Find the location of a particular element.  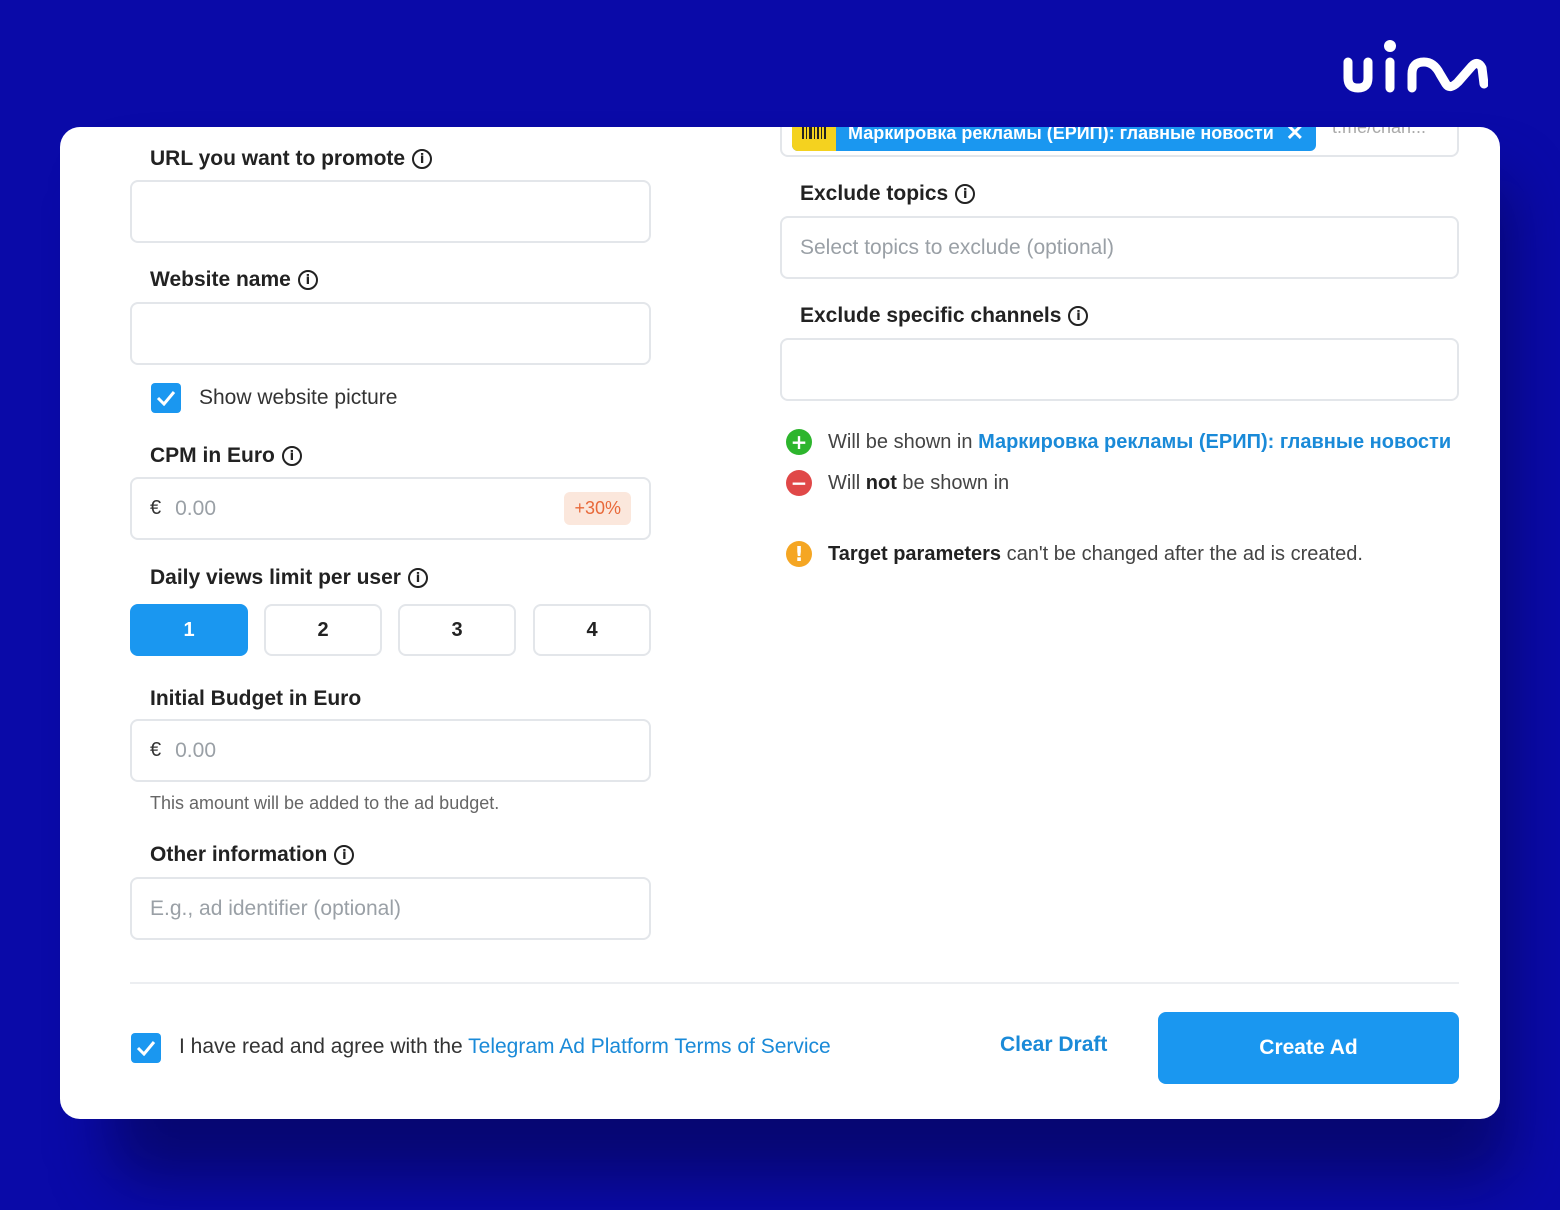

terms-checkbox is located at coordinates (146, 1048).